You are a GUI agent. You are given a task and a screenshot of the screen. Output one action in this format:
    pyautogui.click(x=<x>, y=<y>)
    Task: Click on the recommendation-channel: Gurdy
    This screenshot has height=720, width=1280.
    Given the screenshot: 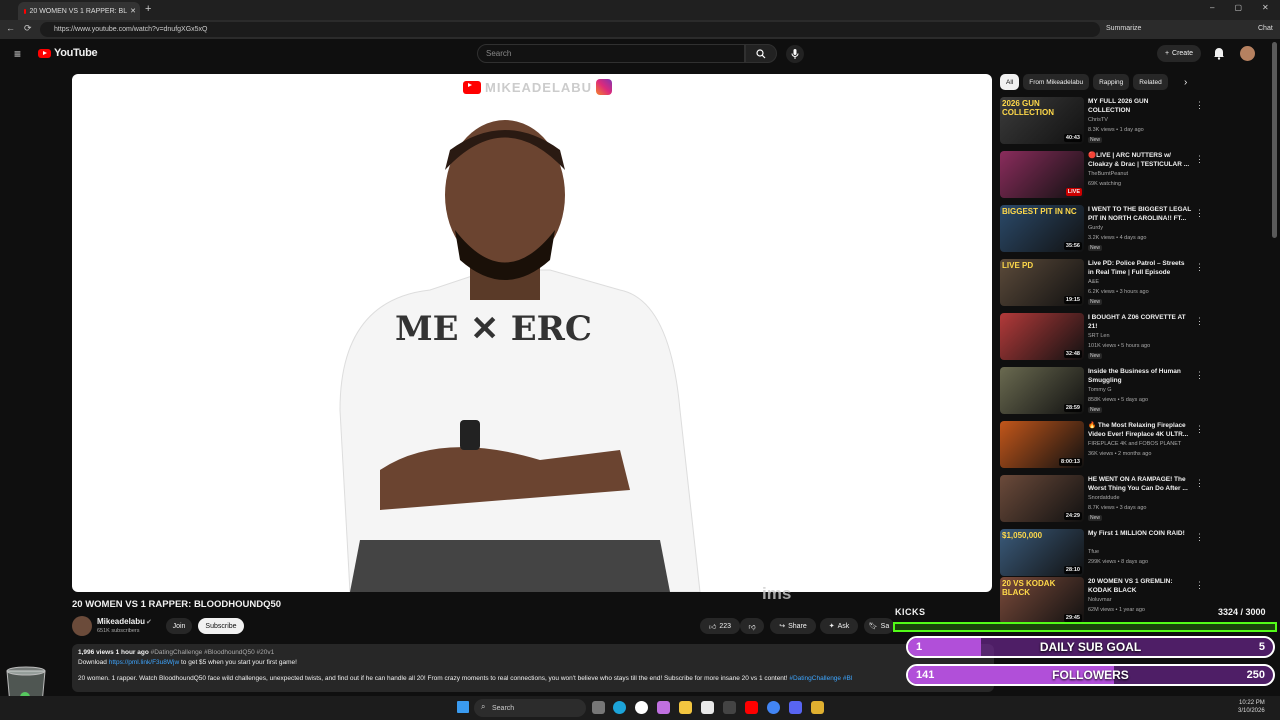 What is the action you would take?
    pyautogui.click(x=1095, y=228)
    